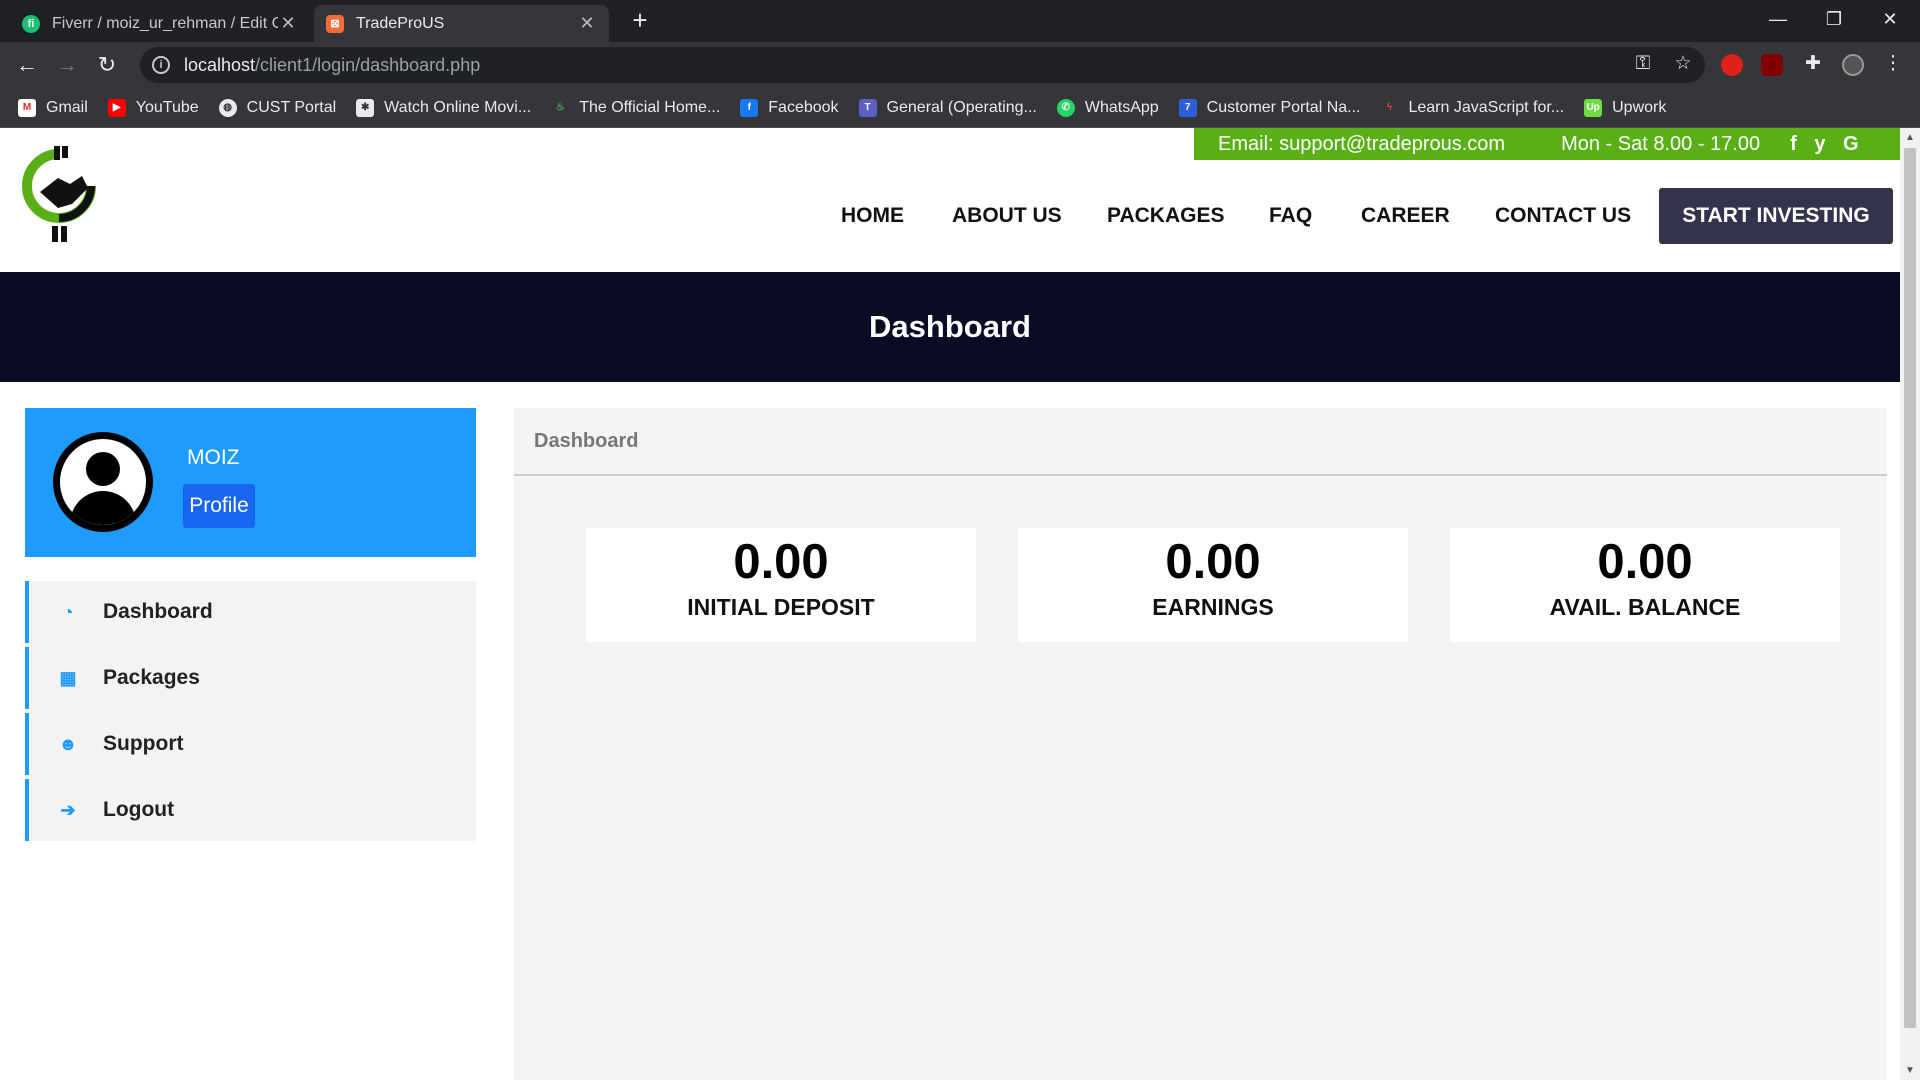 The image size is (1920, 1080). Describe the element at coordinates (27, 107) in the screenshot. I see `gmail-icon: M` at that location.